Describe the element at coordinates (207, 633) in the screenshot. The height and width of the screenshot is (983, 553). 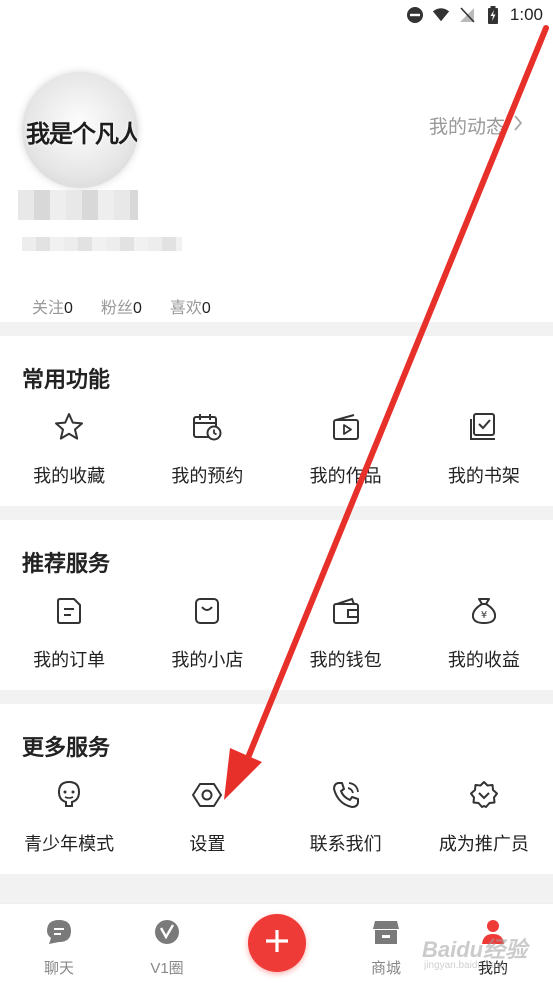
I see `my-shop-button: 我的小店` at that location.